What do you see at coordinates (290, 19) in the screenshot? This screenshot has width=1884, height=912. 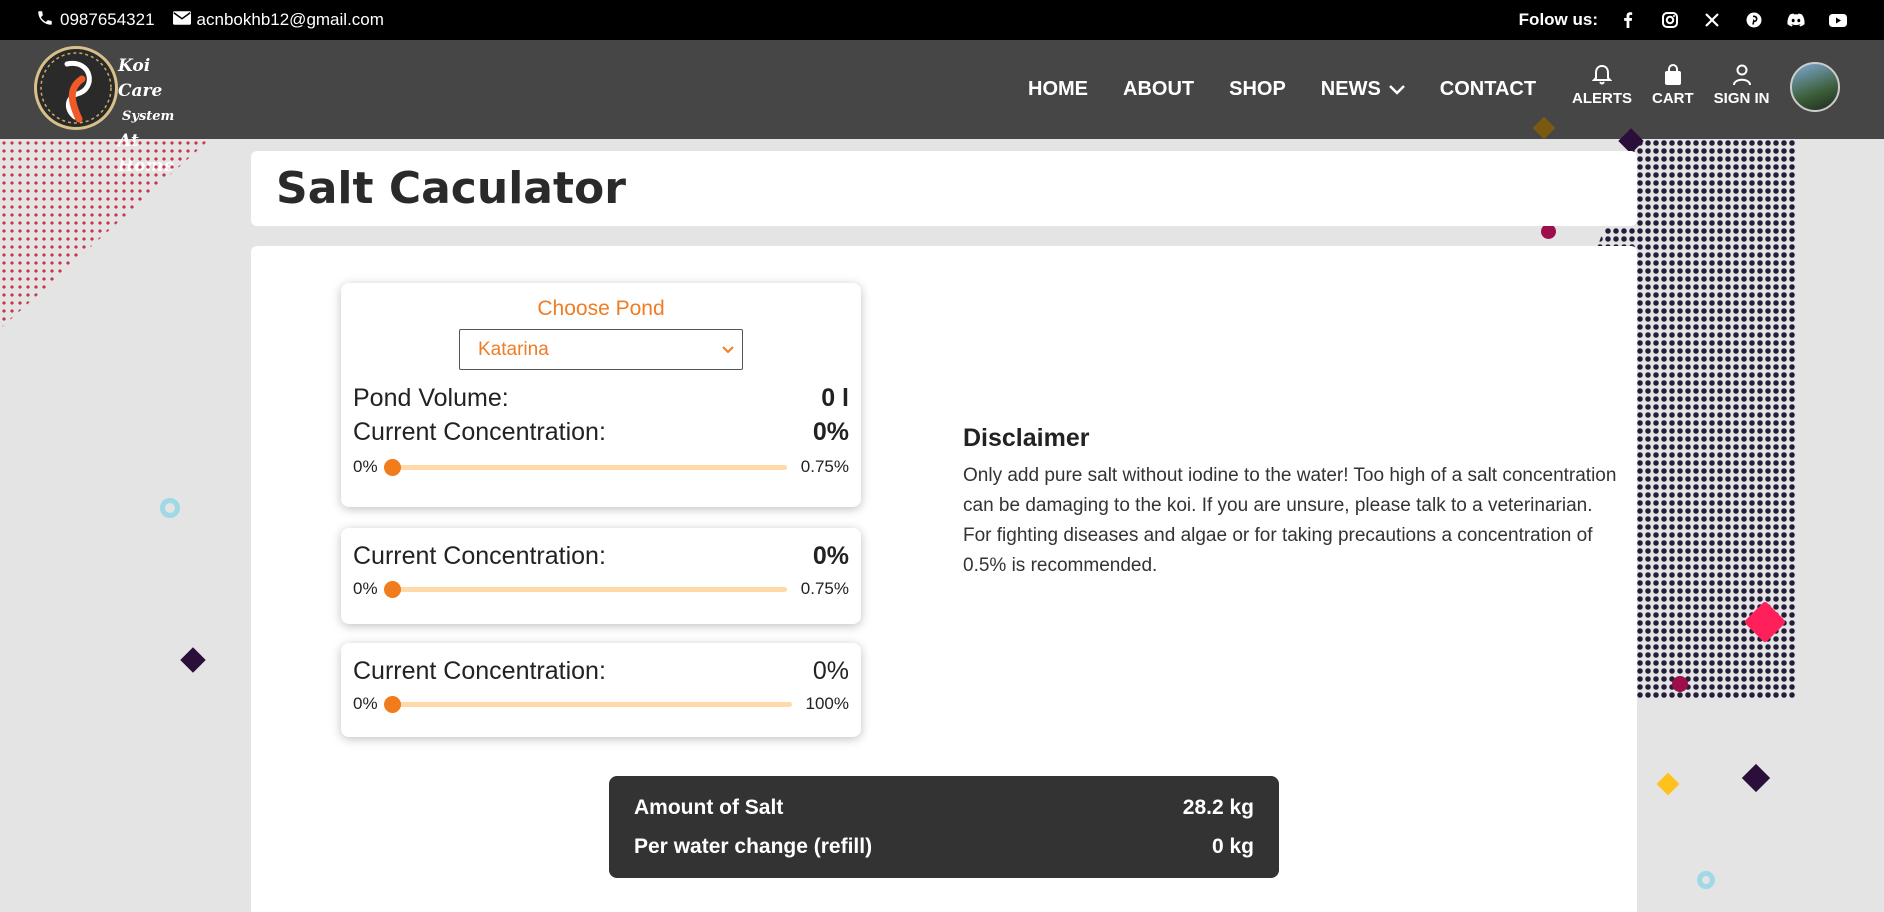 I see `email-address: acnbokhb12@gmail.com` at bounding box center [290, 19].